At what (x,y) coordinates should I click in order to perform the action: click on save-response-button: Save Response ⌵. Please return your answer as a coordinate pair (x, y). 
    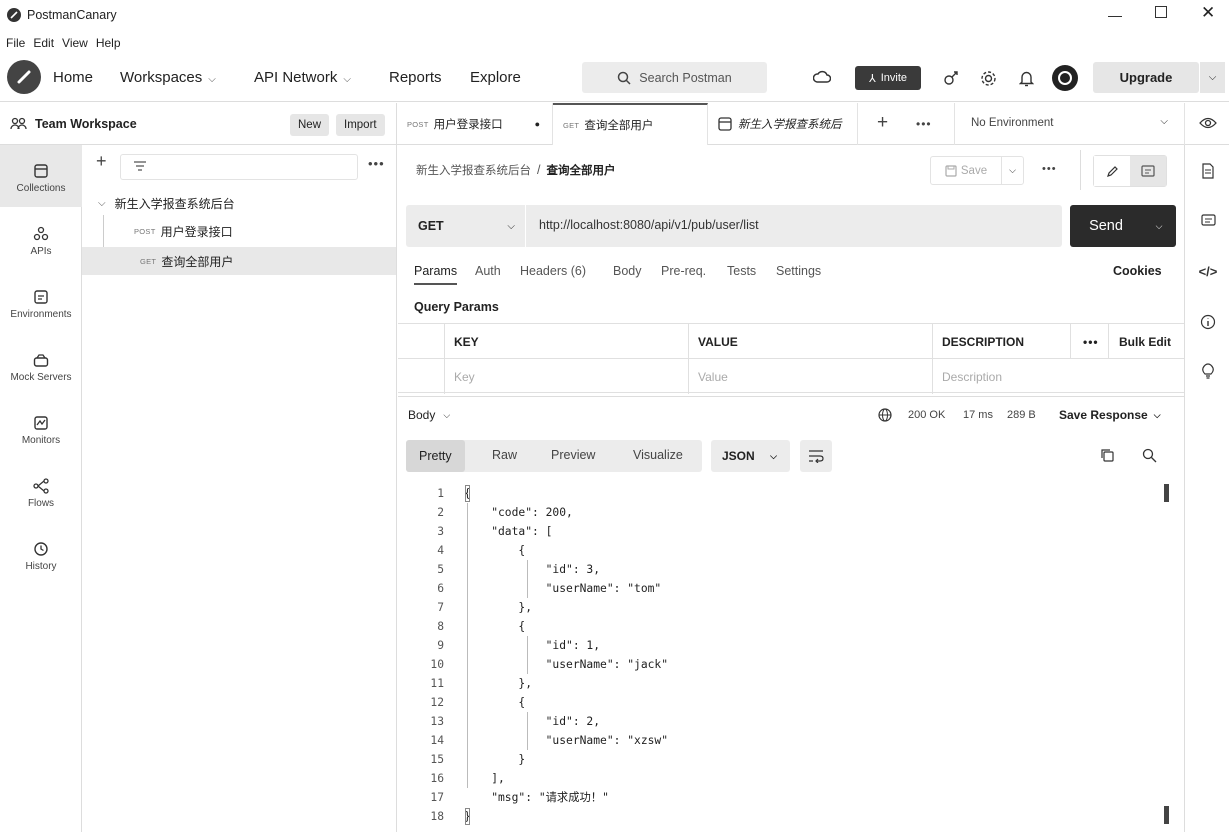
    Looking at the image, I should click on (1110, 415).